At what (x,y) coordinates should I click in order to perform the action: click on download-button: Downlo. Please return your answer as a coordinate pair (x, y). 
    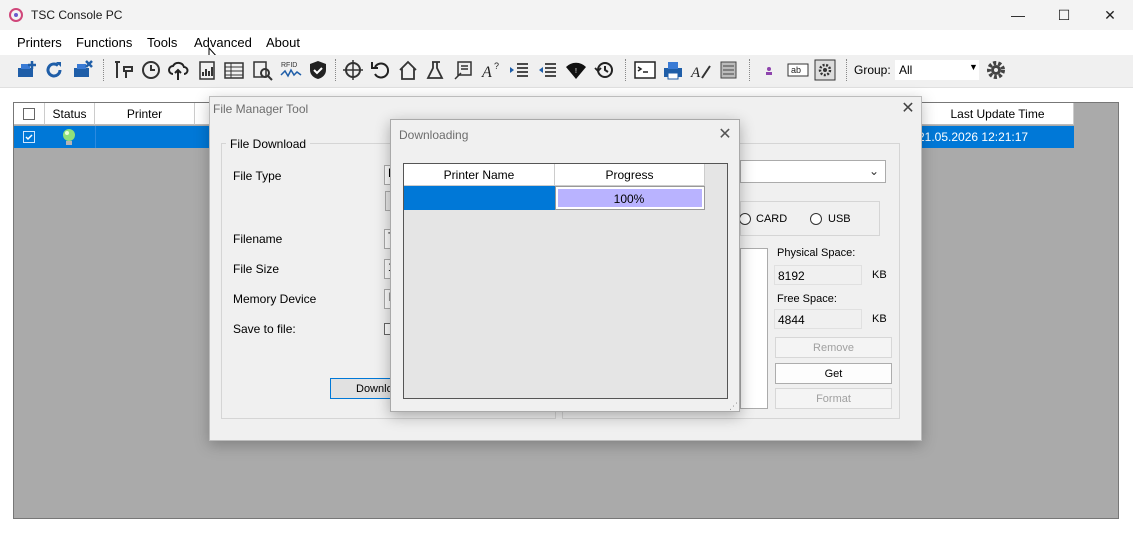
    Looking at the image, I should click on (362, 388).